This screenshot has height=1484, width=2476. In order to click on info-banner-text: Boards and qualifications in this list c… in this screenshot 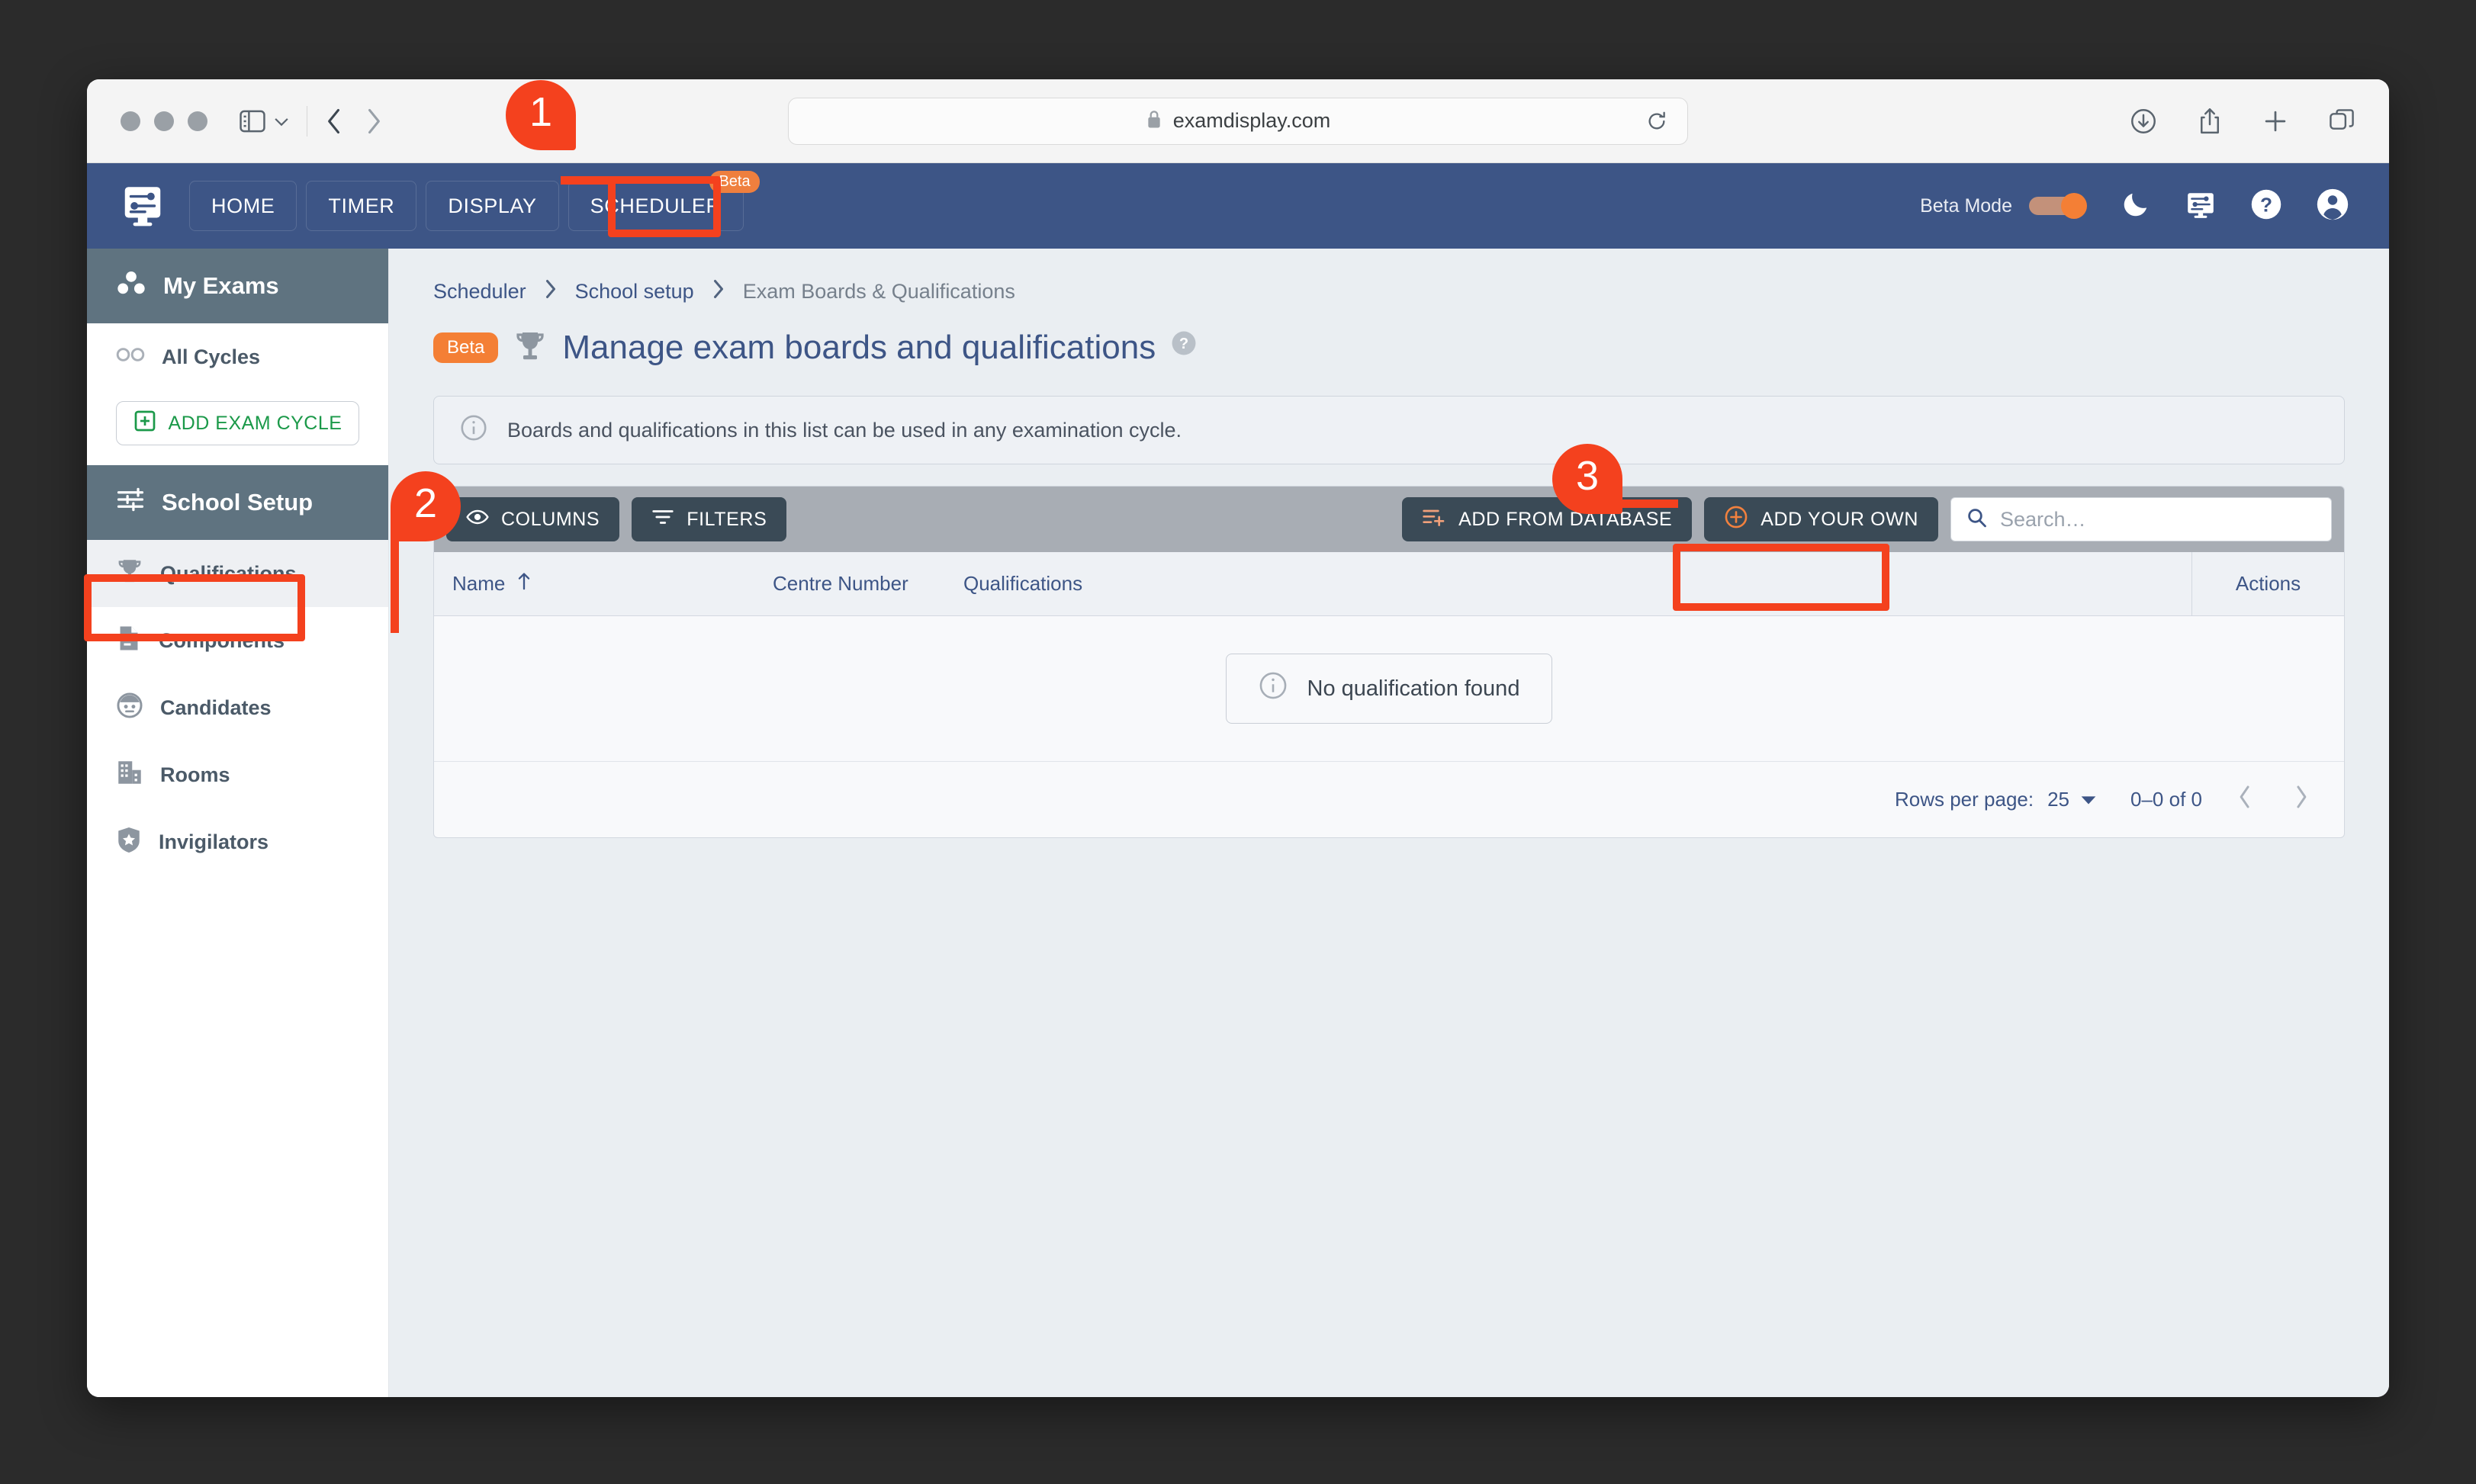, I will do `click(844, 430)`.